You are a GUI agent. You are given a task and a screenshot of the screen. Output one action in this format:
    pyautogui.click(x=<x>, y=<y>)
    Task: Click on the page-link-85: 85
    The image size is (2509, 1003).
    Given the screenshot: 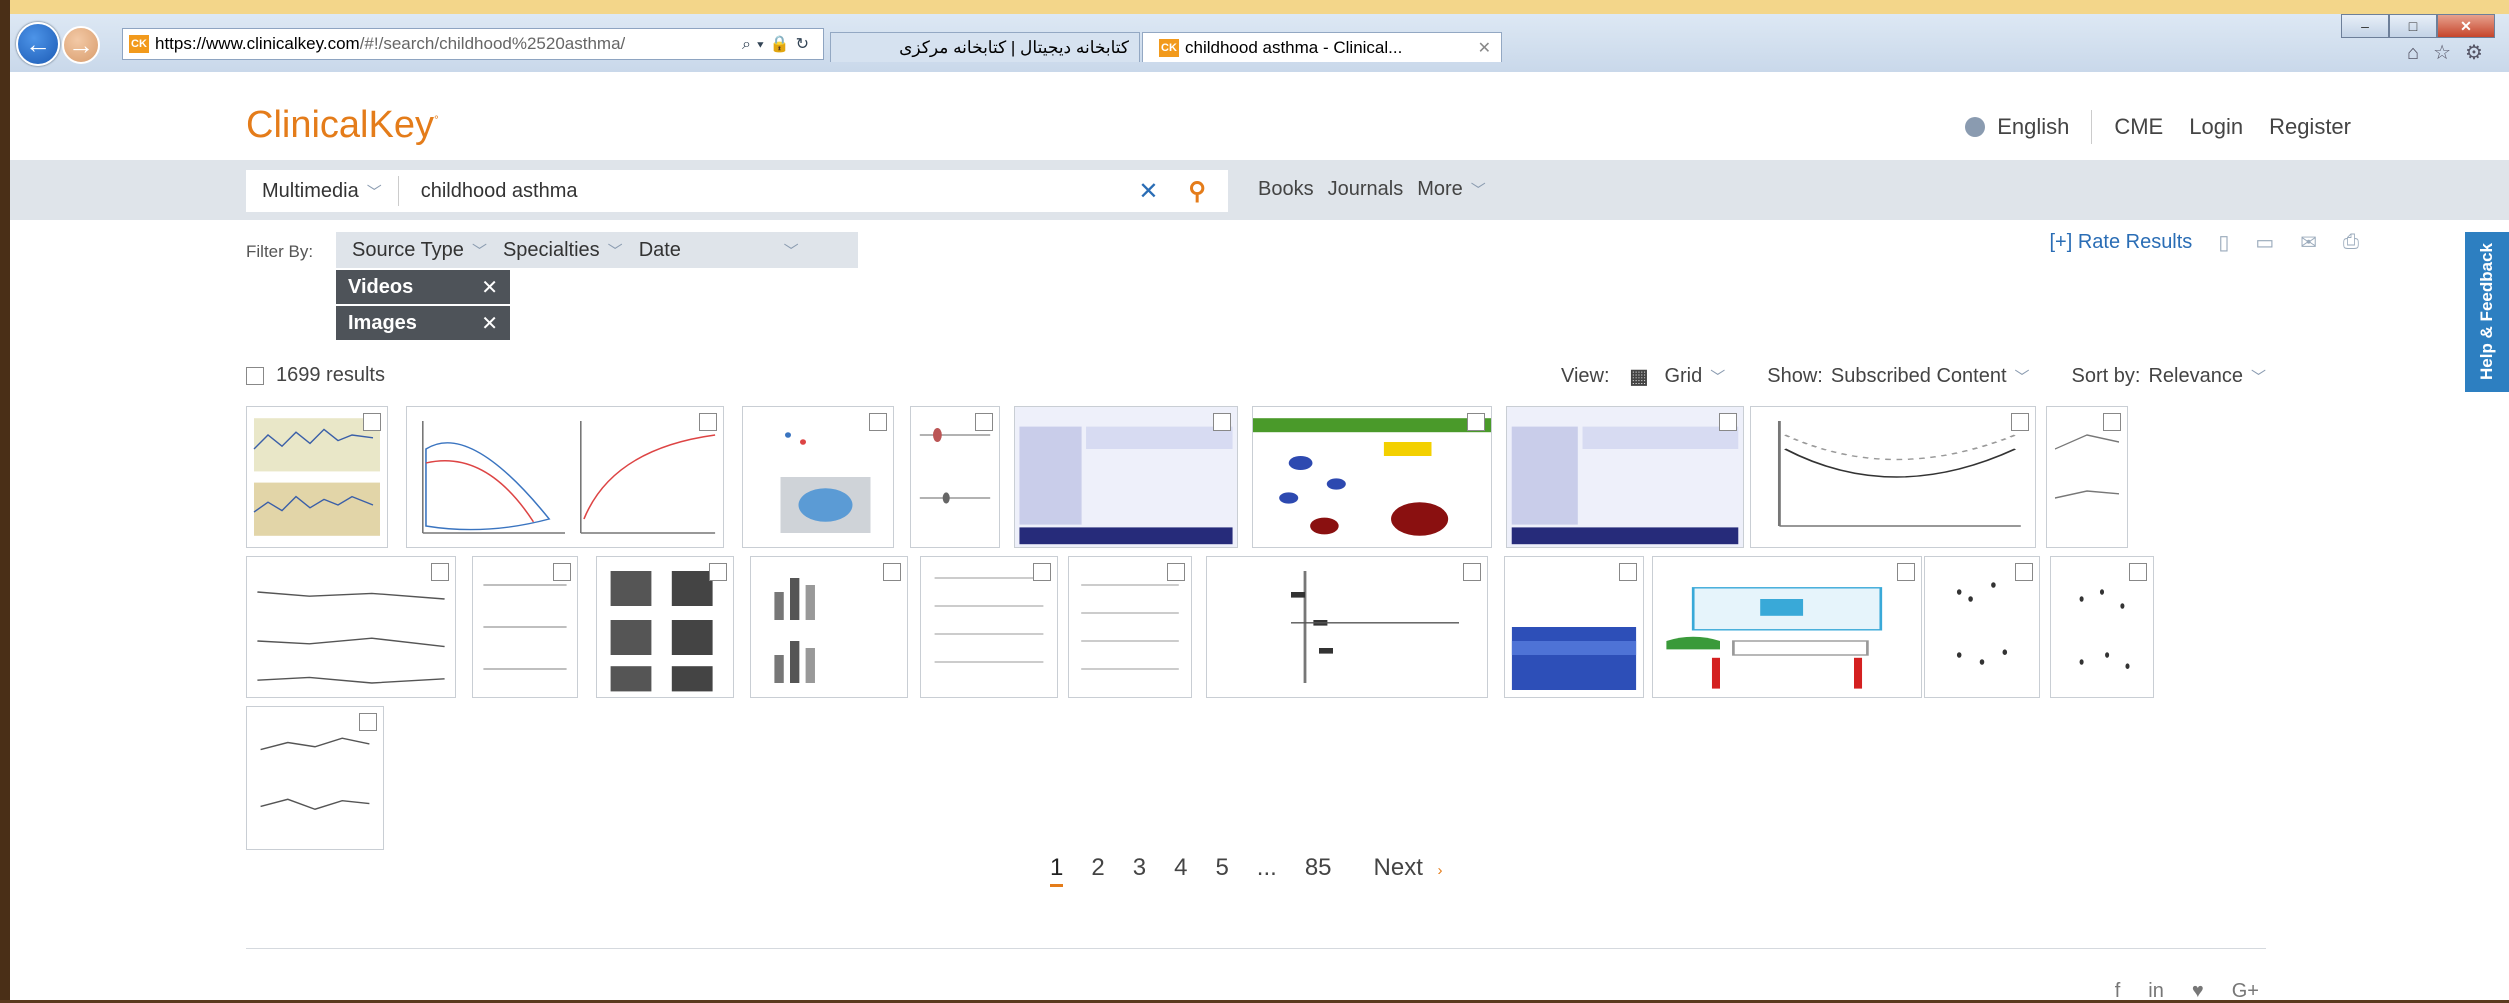 What is the action you would take?
    pyautogui.click(x=1318, y=870)
    